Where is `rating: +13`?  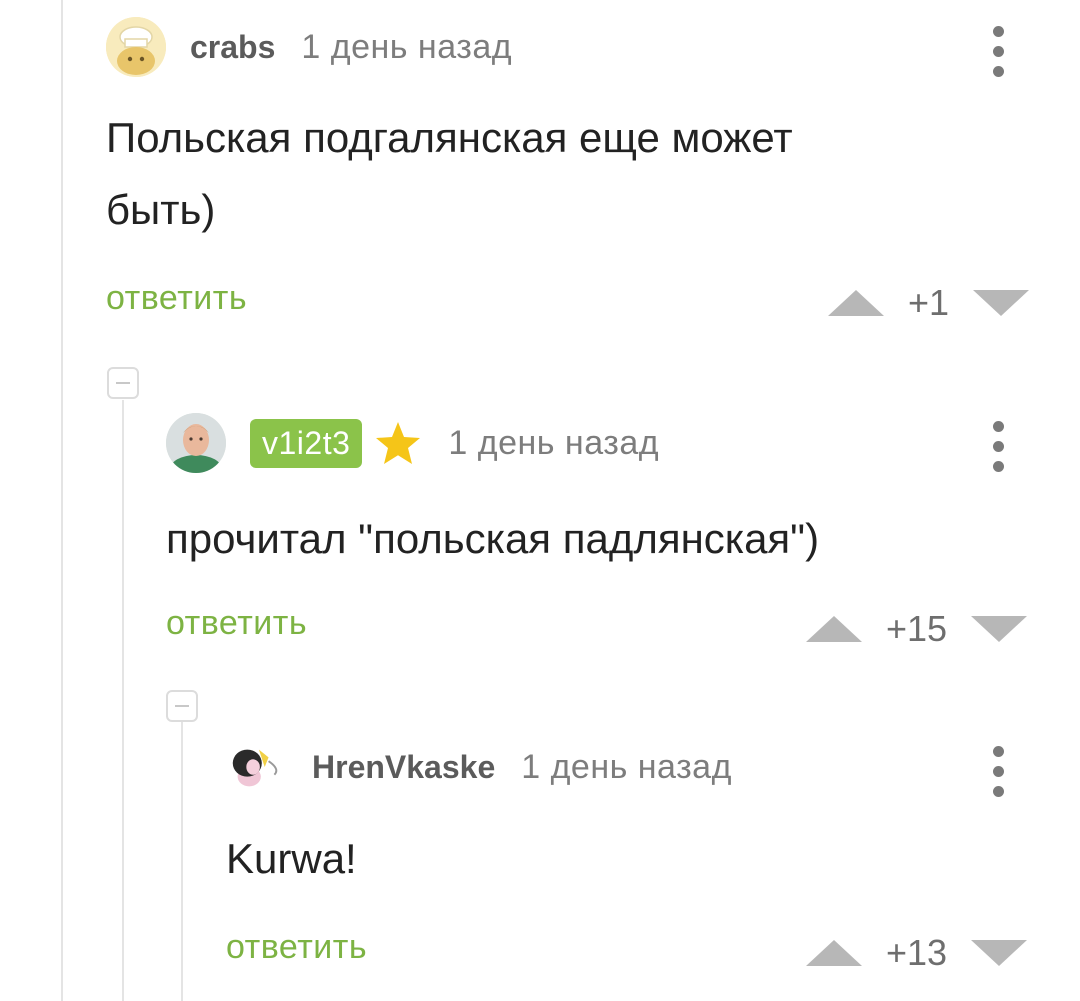 rating: +13 is located at coordinates (917, 952).